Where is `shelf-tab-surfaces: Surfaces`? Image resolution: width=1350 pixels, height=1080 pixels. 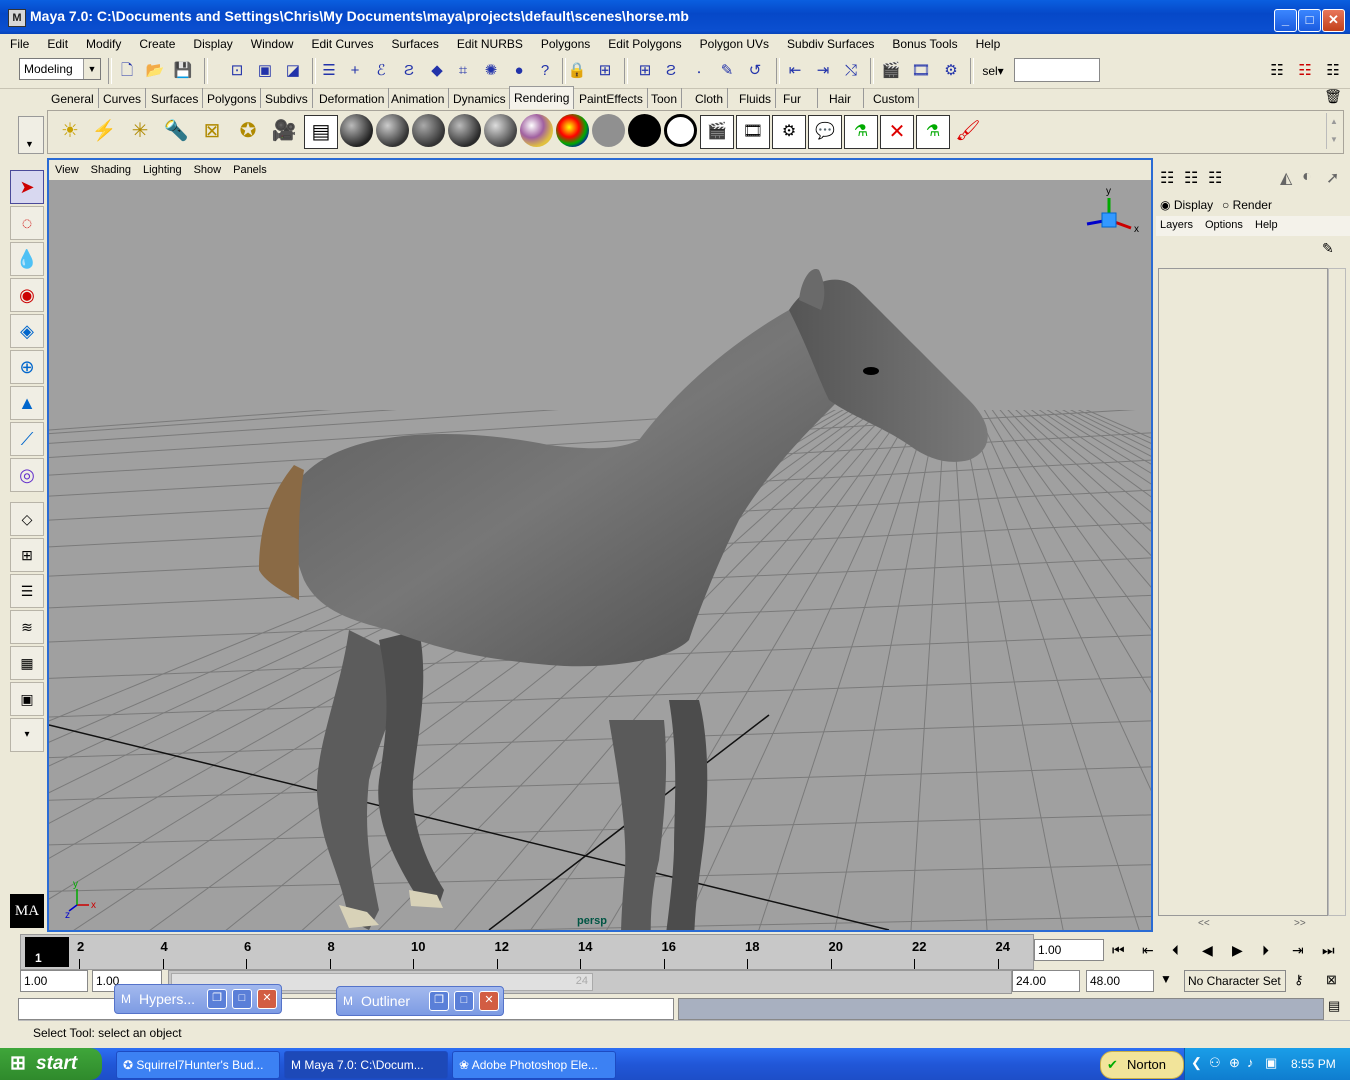 shelf-tab-surfaces: Surfaces is located at coordinates (175, 98).